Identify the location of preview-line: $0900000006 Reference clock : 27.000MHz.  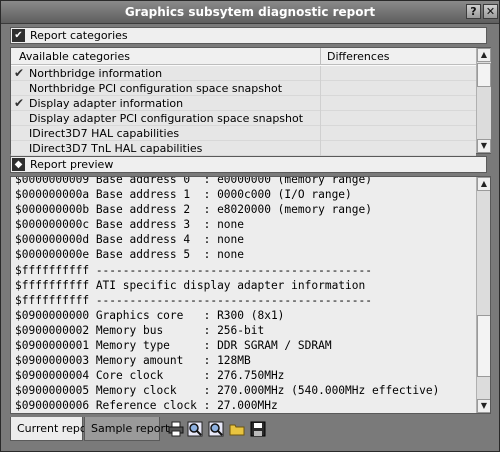
(146, 406).